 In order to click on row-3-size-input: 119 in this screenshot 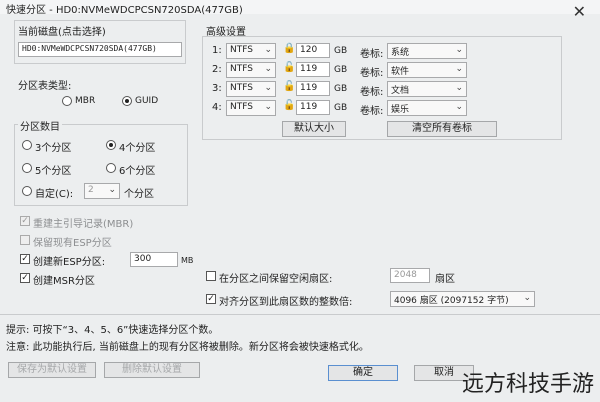, I will do `click(313, 88)`.